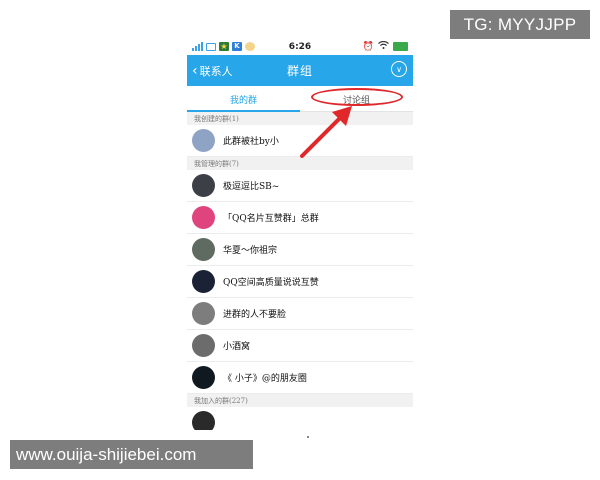  Describe the element at coordinates (131, 454) in the screenshot. I see `watermark-bottom: www.ouija-shijiebei.com` at that location.